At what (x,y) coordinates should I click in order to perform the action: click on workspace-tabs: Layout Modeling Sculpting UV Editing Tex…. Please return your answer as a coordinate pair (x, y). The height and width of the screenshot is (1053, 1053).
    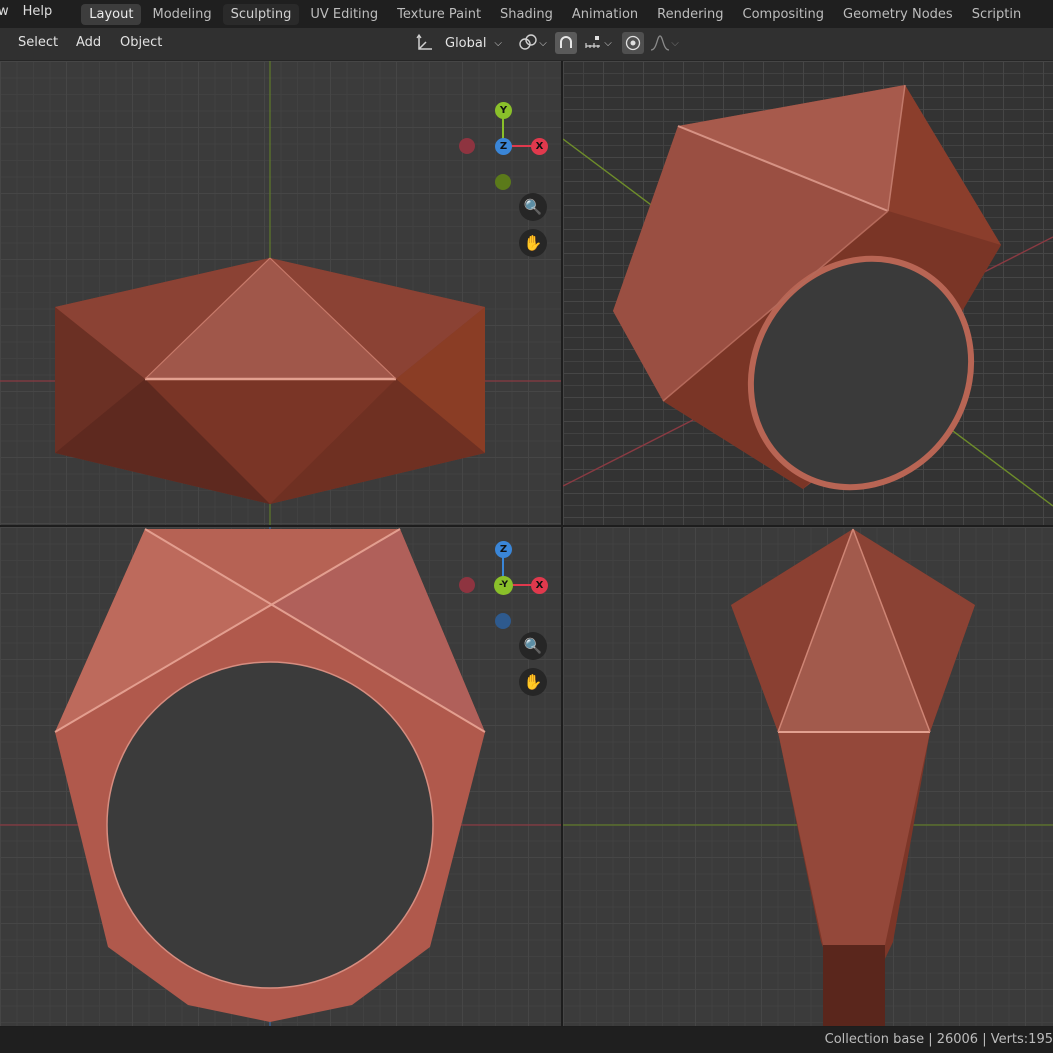
    Looking at the image, I should click on (556, 14).